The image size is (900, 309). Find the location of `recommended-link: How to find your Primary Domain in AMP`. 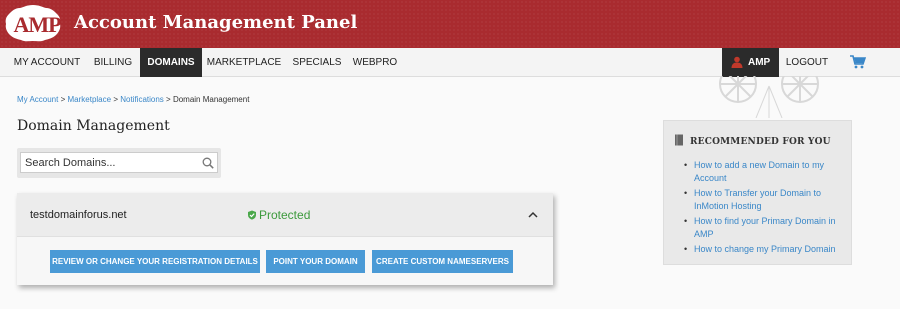

recommended-link: How to find your Primary Domain in AMP is located at coordinates (765, 227).